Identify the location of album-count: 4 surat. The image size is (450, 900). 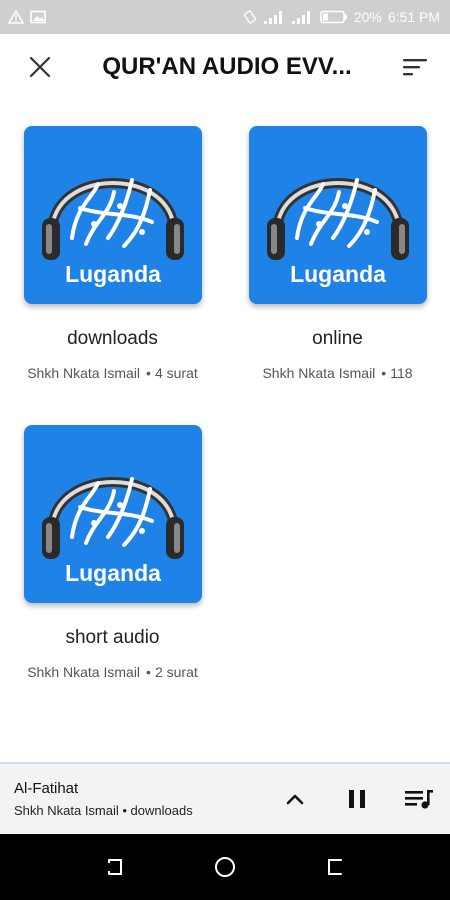
(176, 373).